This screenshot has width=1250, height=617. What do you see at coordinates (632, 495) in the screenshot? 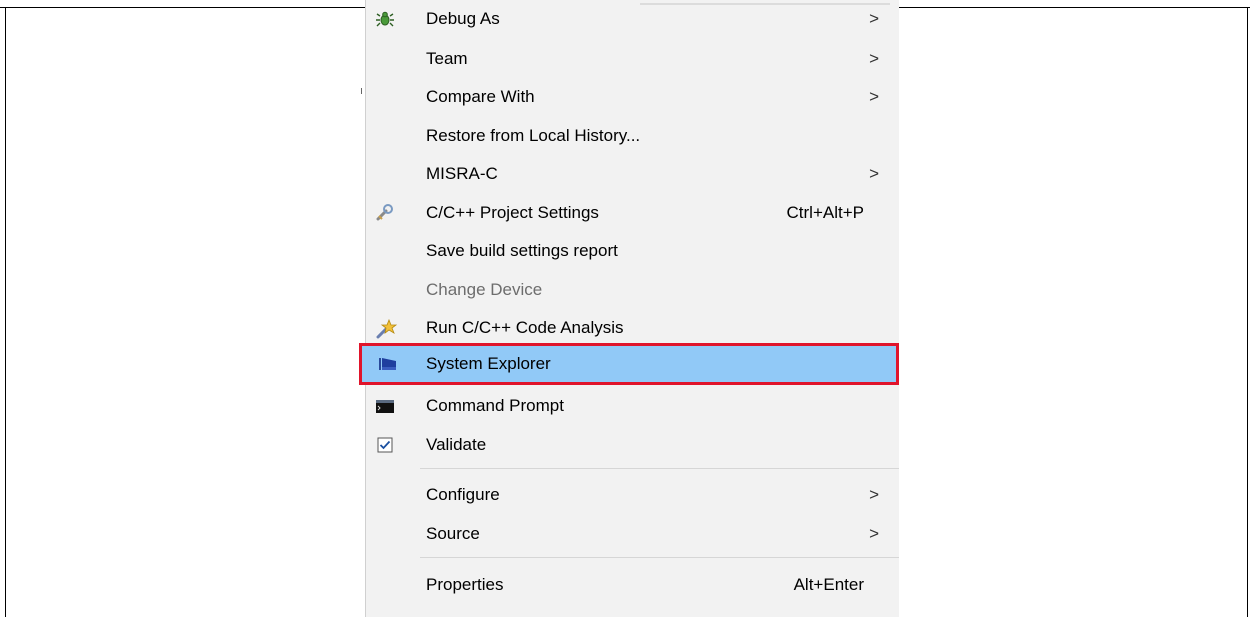
I see `menu-item-configure: Configure >` at bounding box center [632, 495].